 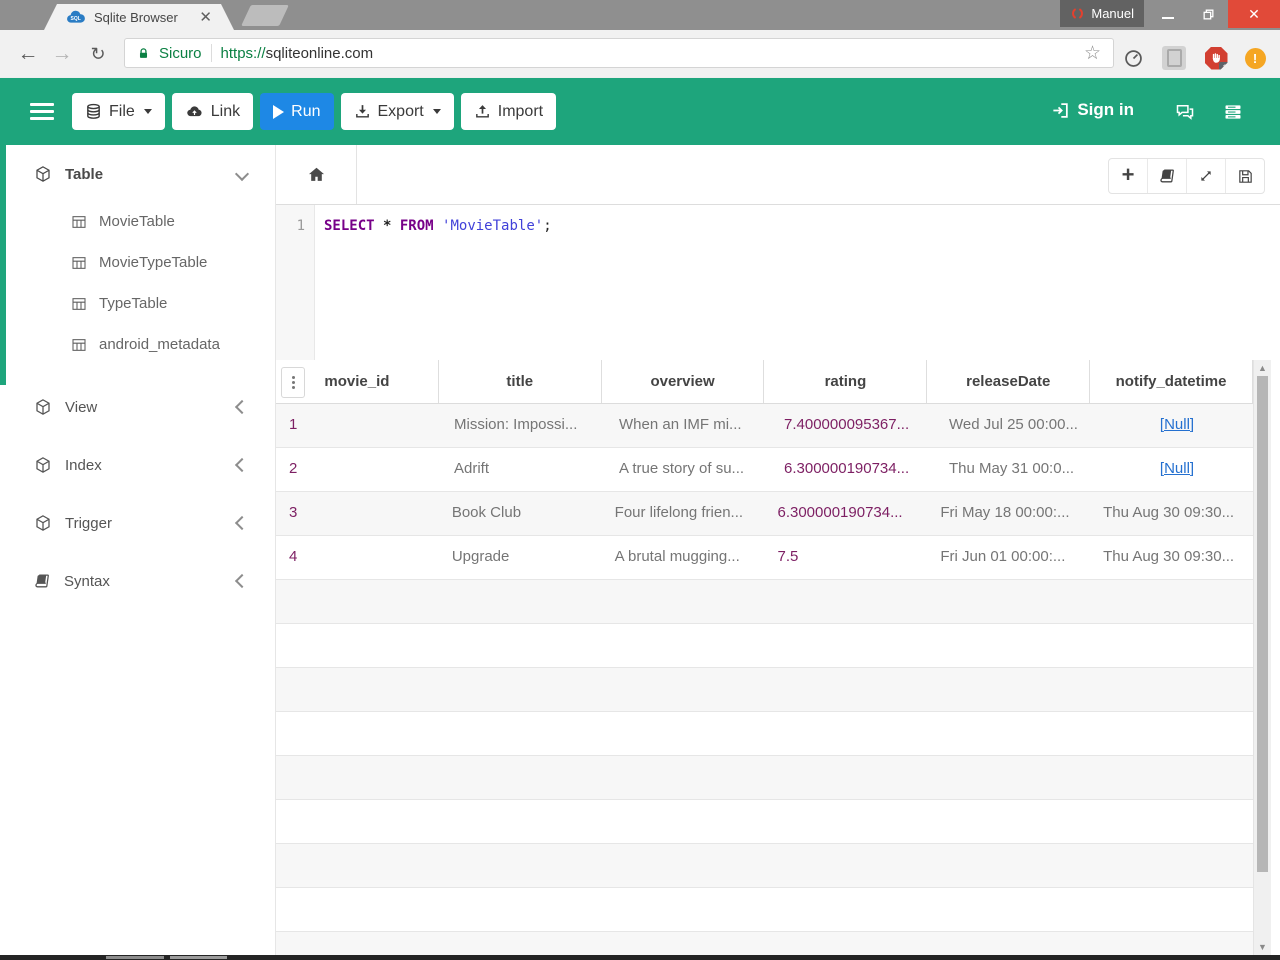 What do you see at coordinates (1245, 176) in the screenshot?
I see `save-button` at bounding box center [1245, 176].